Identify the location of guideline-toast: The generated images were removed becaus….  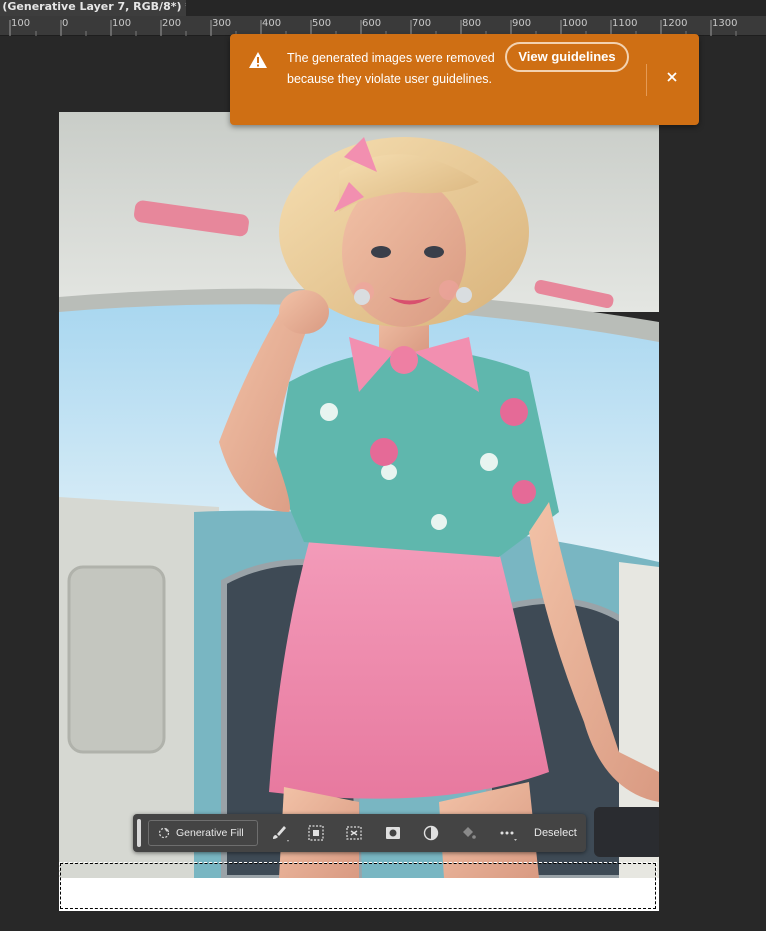
(464, 79).